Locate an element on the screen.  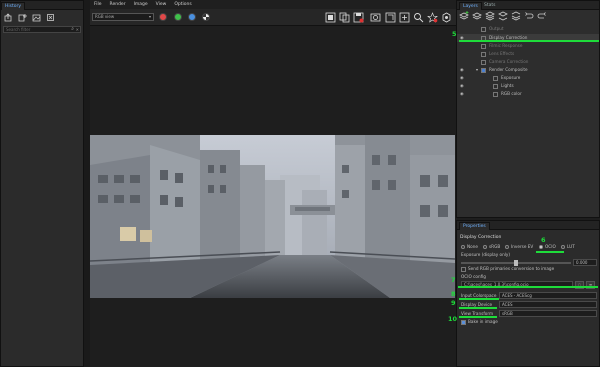
tab-properties: Properties is located at coordinates (474, 226).